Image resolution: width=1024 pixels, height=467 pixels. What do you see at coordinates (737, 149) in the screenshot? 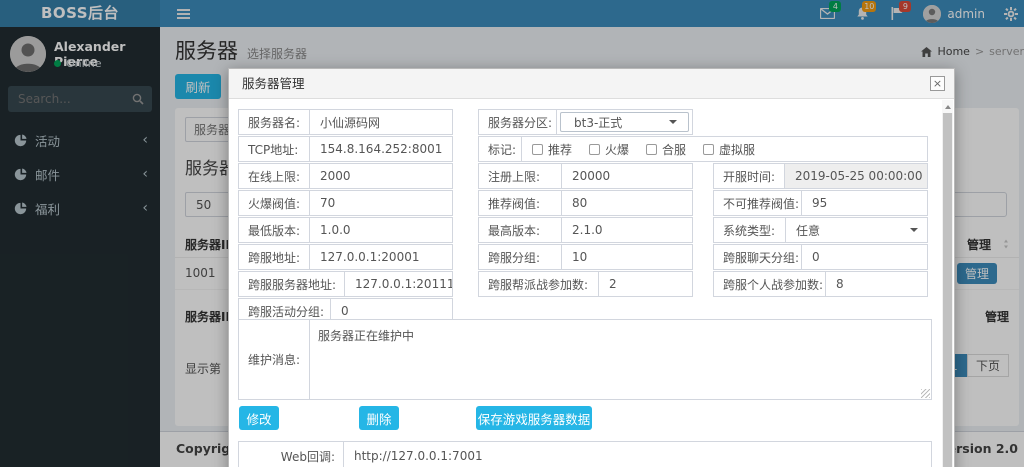
I see `checkbox-label: 虚拟服` at bounding box center [737, 149].